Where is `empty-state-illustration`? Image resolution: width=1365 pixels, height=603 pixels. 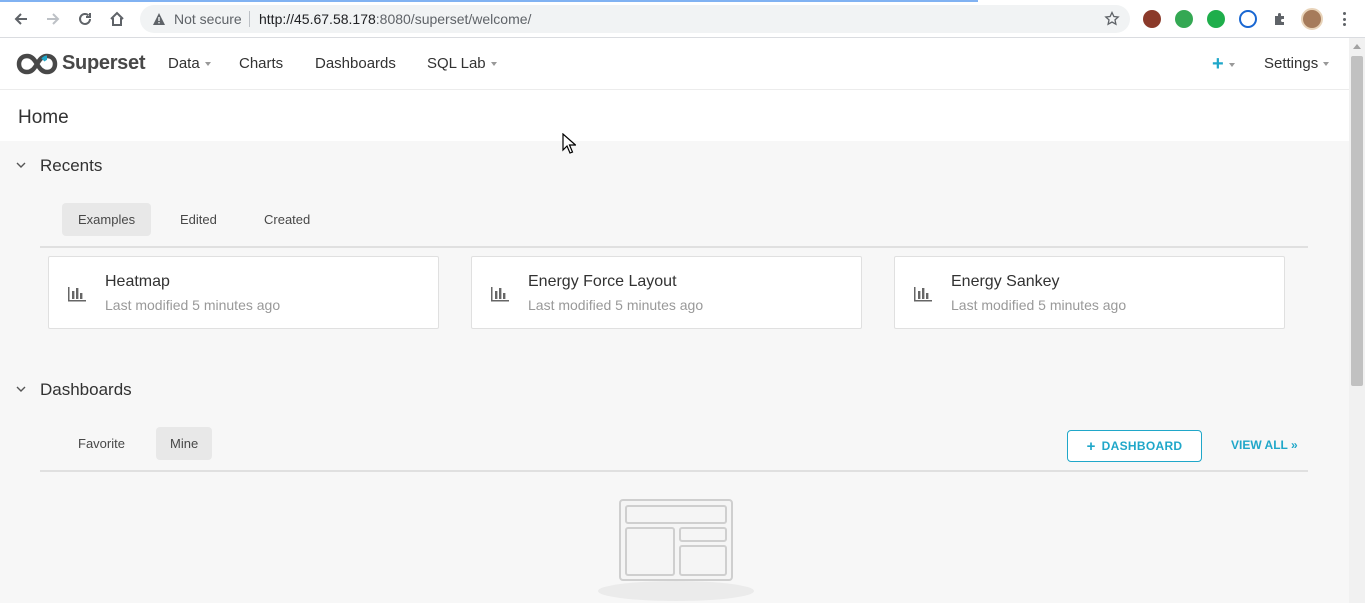
empty-state-illustration is located at coordinates (676, 550).